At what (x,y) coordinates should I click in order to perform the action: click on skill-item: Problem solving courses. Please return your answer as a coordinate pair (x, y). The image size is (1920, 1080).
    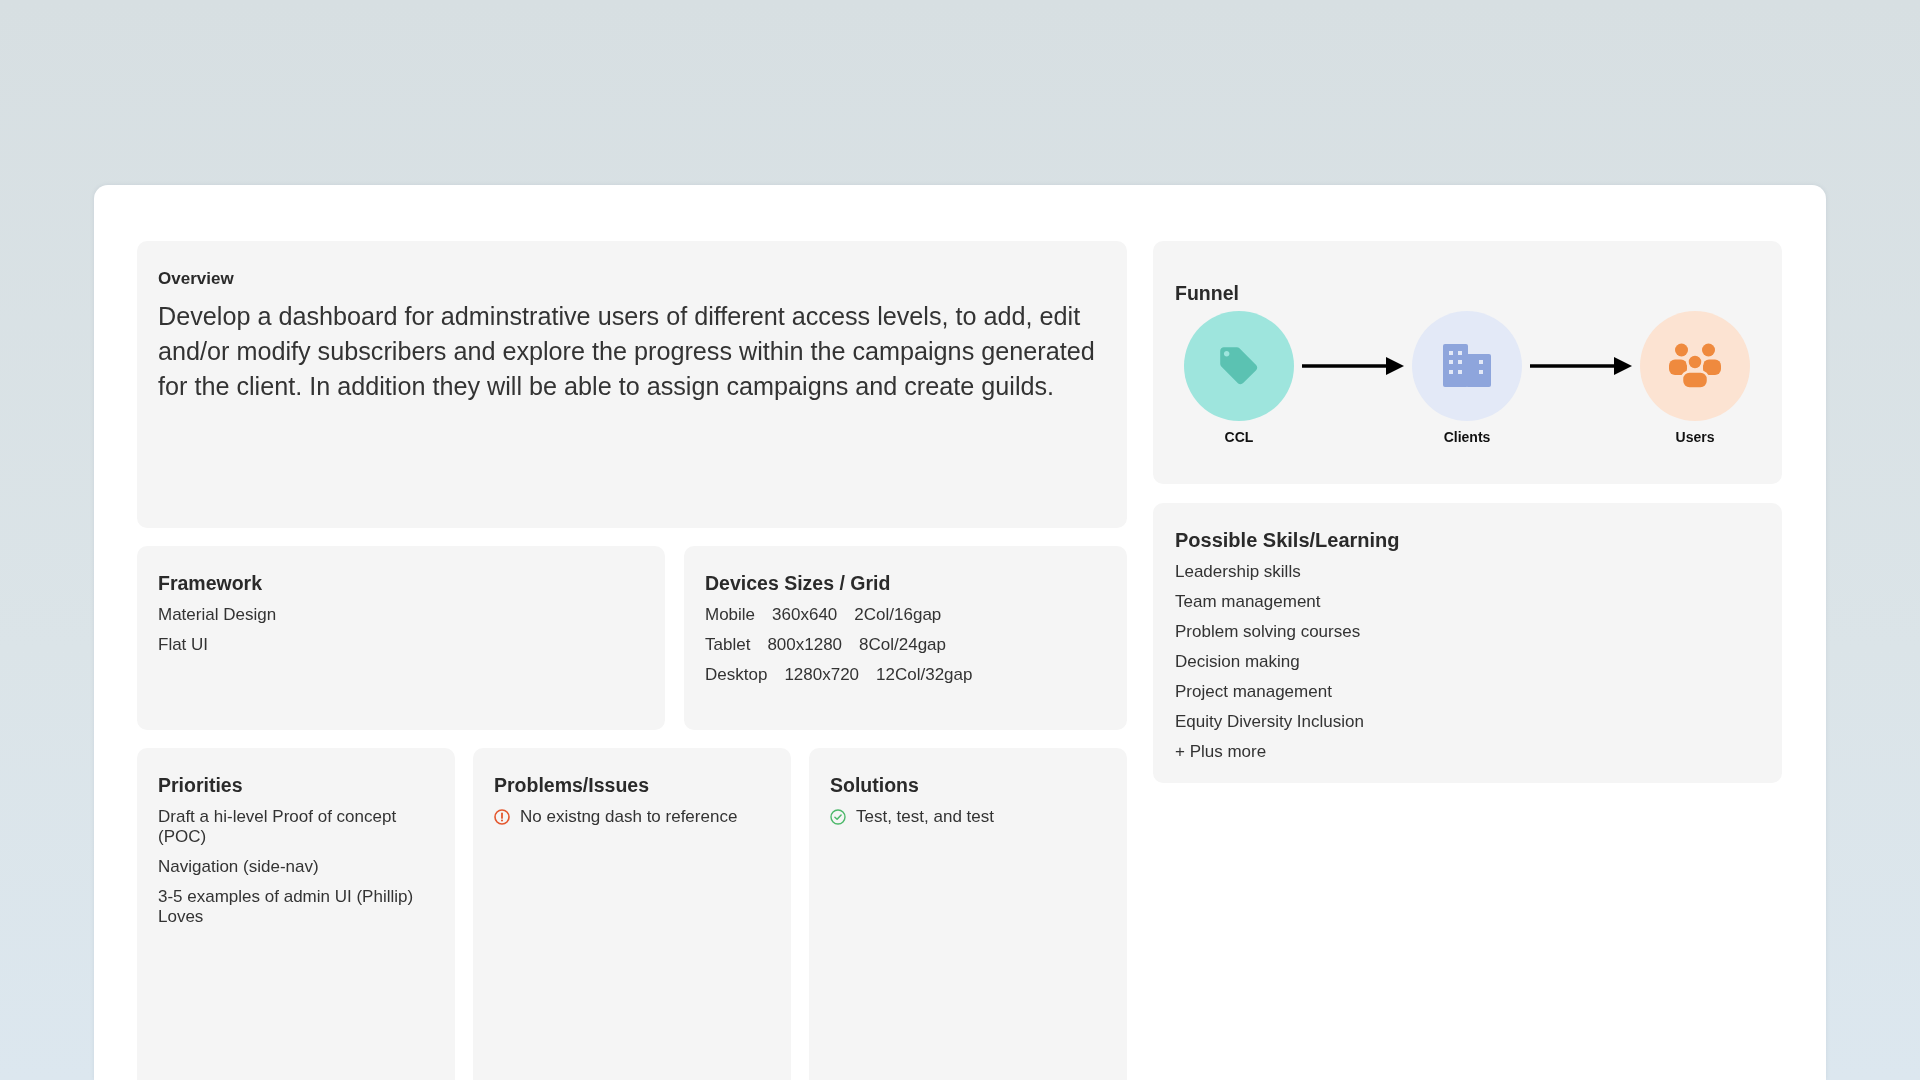
    Looking at the image, I should click on (1268, 632).